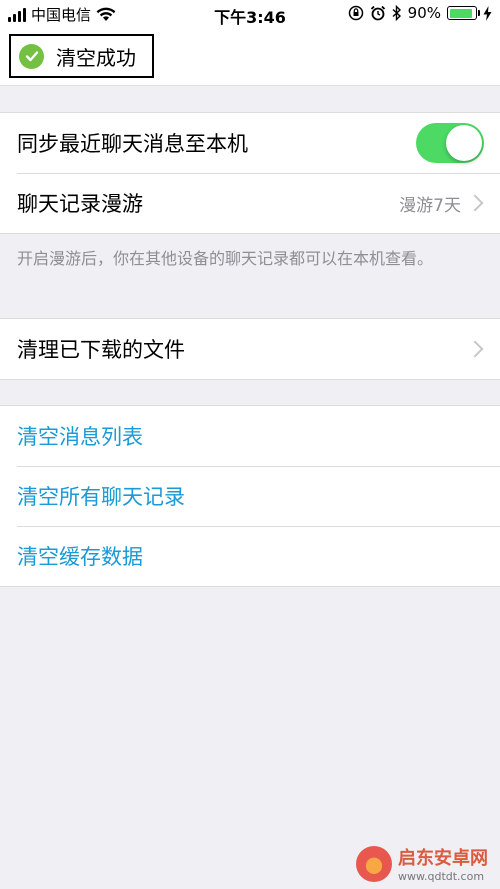  Describe the element at coordinates (132, 144) in the screenshot. I see `sync-recent-label: 同步最近聊天消息至本机` at that location.